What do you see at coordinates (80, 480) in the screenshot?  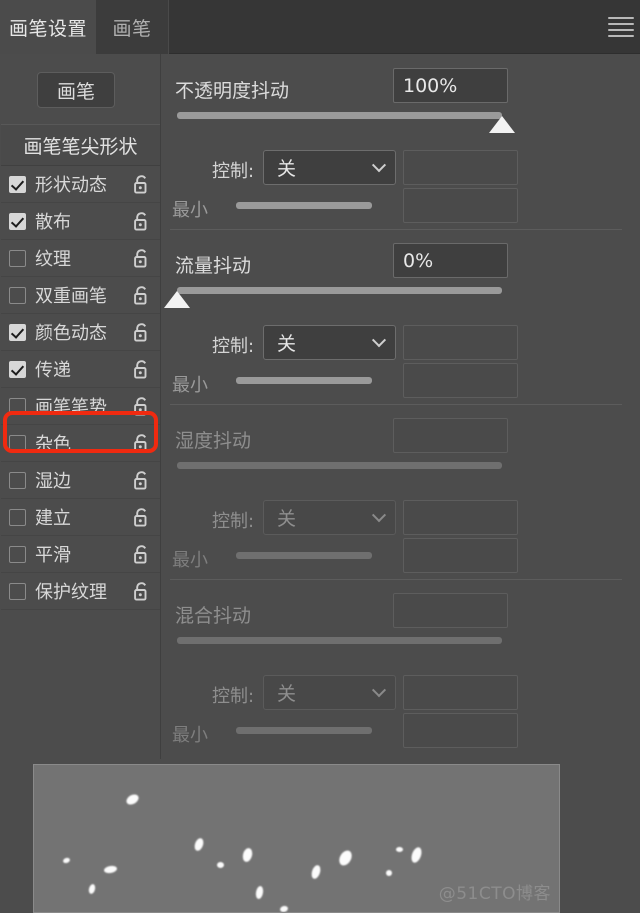 I see `sidebar-item-8: 湿边` at bounding box center [80, 480].